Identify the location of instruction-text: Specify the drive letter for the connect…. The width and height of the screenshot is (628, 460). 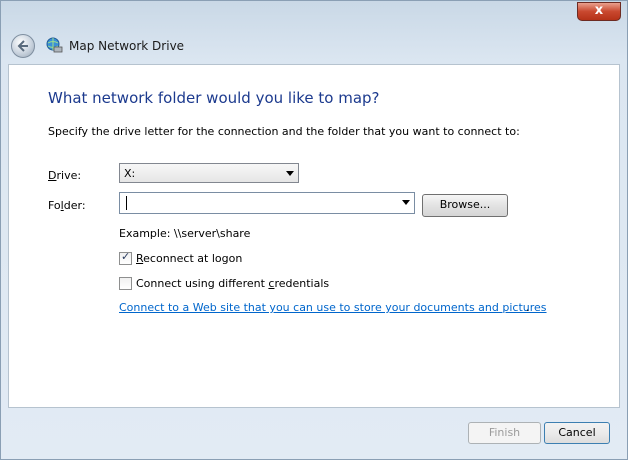
(284, 131).